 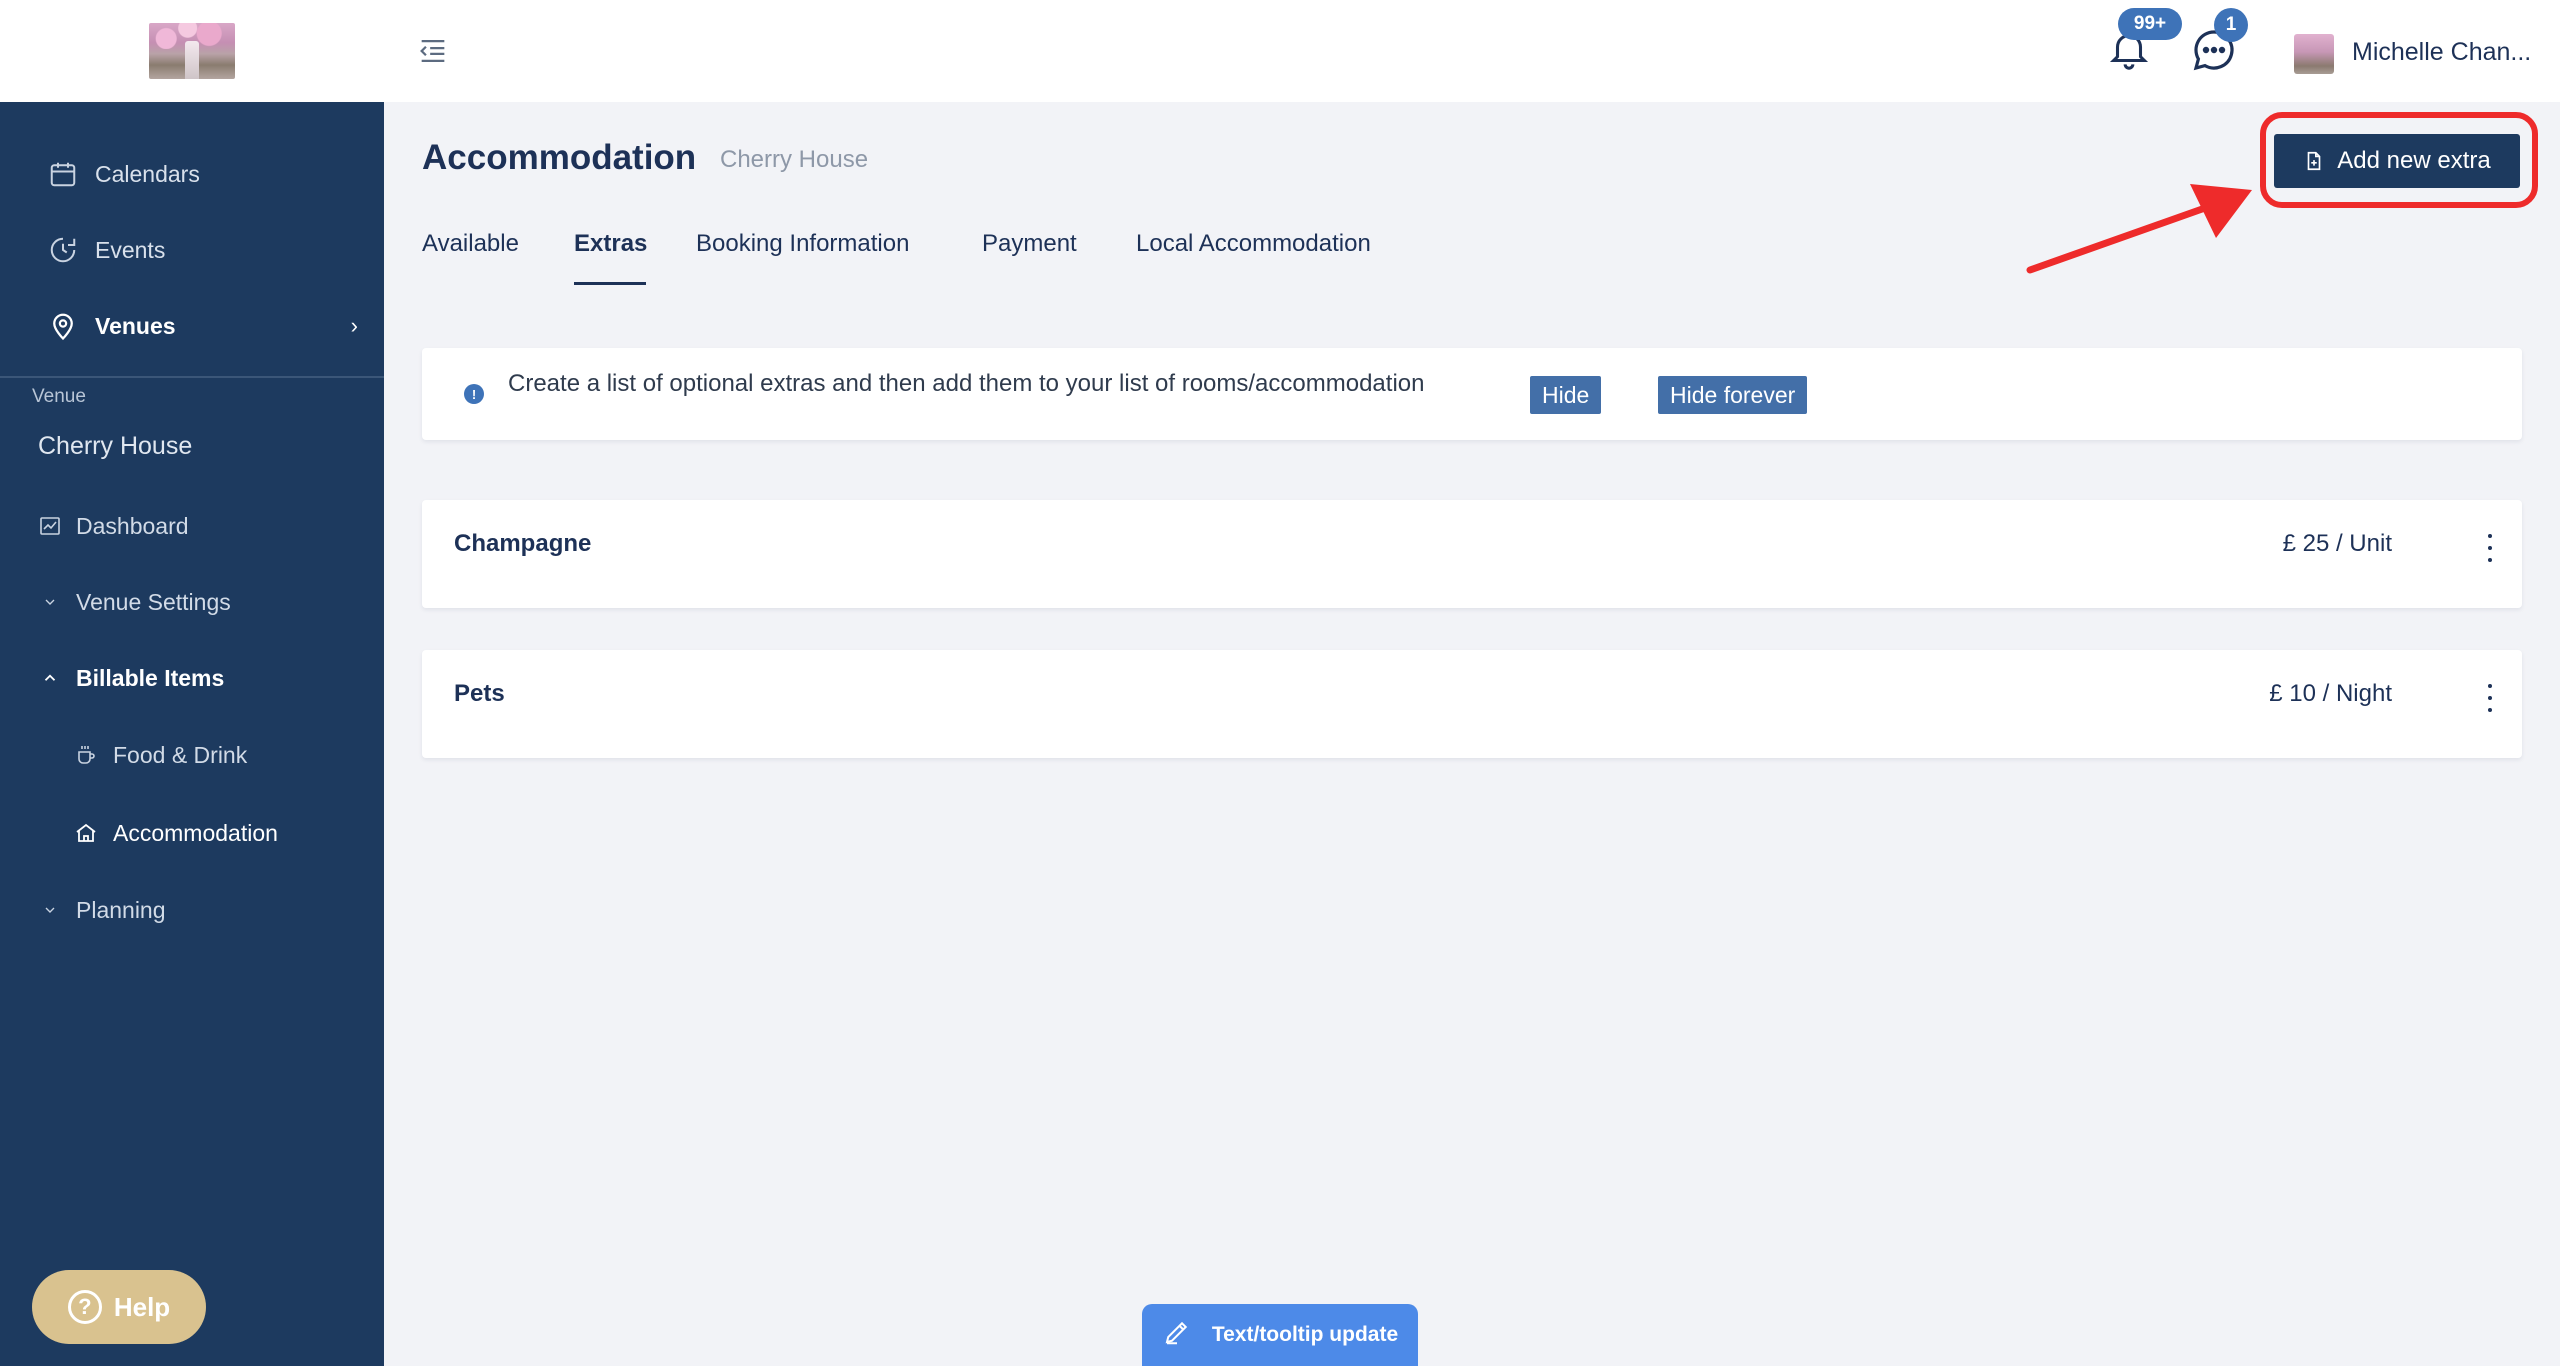 I want to click on collapse-sidebar-icon, so click(x=433, y=51).